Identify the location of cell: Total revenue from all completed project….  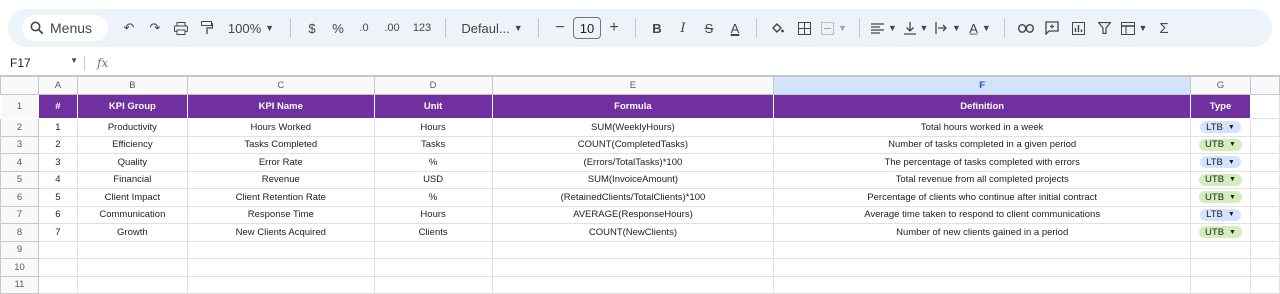
(982, 179).